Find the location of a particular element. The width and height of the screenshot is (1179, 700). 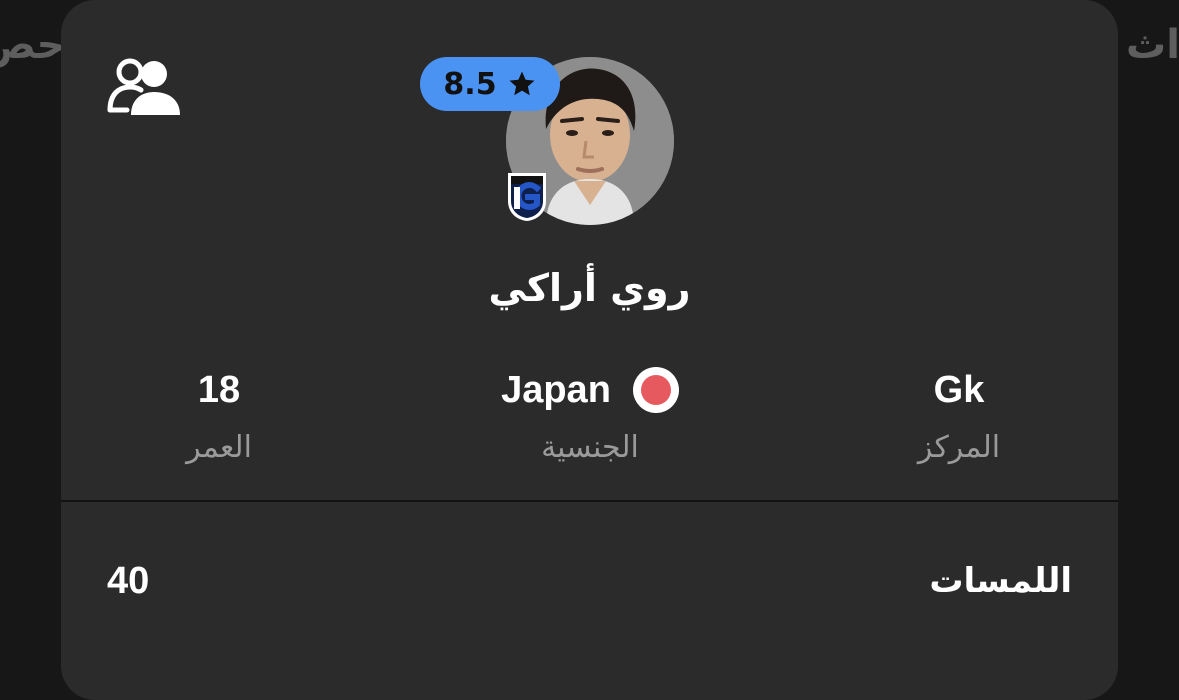

rating-value: 8.5 is located at coordinates (470, 84).